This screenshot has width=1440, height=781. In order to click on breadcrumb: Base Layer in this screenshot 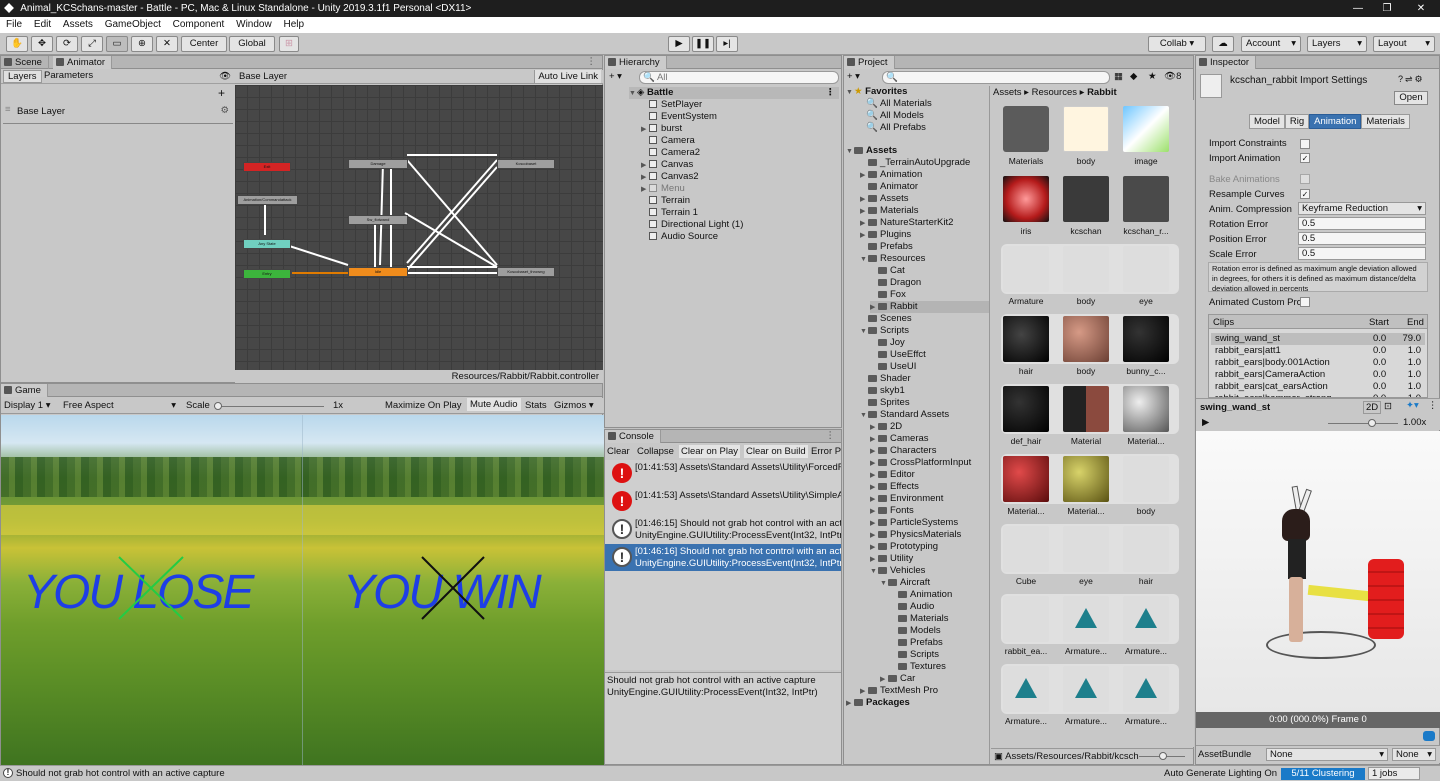, I will do `click(263, 76)`.